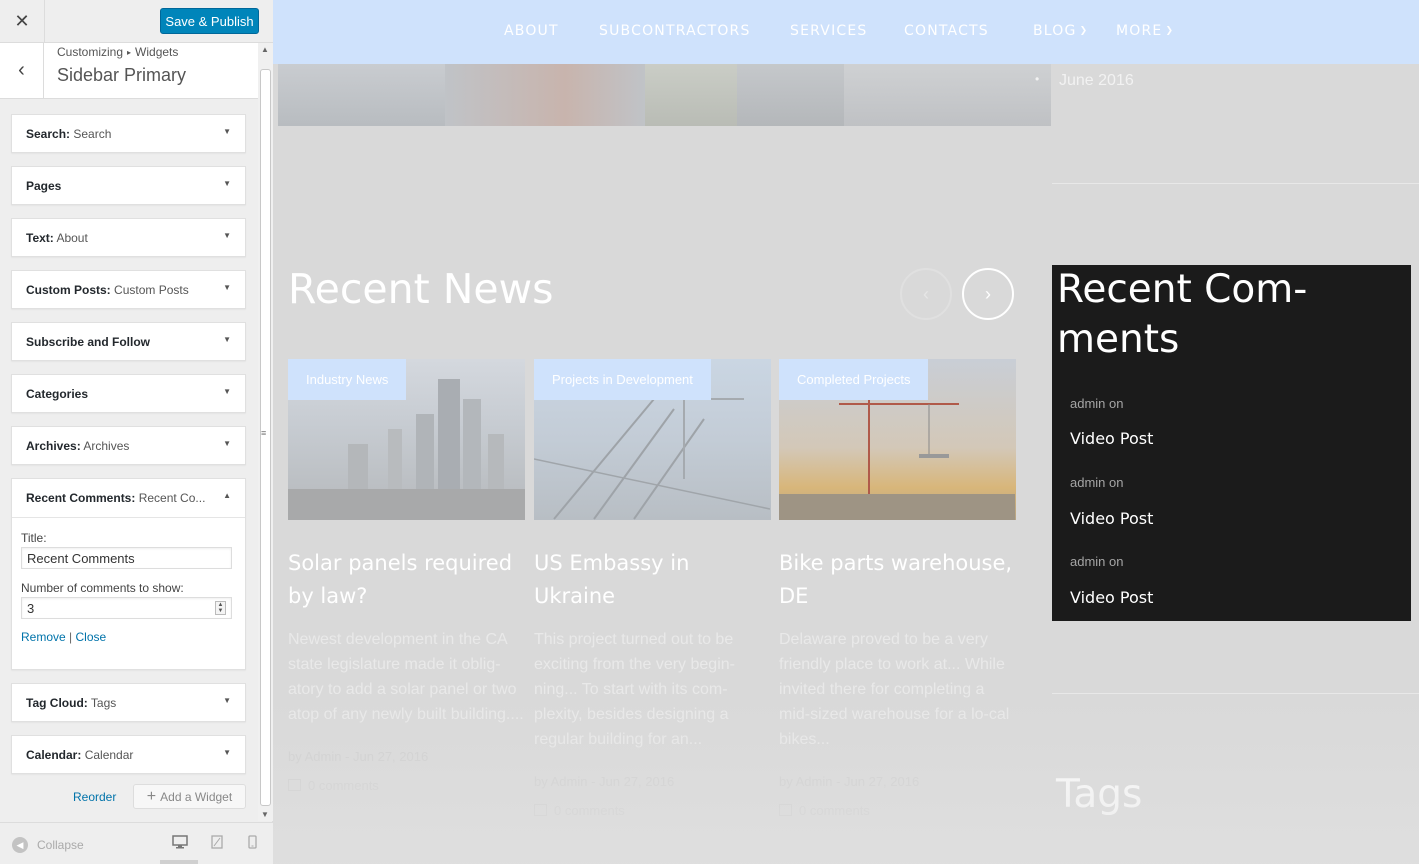 The width and height of the screenshot is (1419, 864). Describe the element at coordinates (128, 445) in the screenshot. I see `widget-archives: Archives: Archives ▼` at that location.